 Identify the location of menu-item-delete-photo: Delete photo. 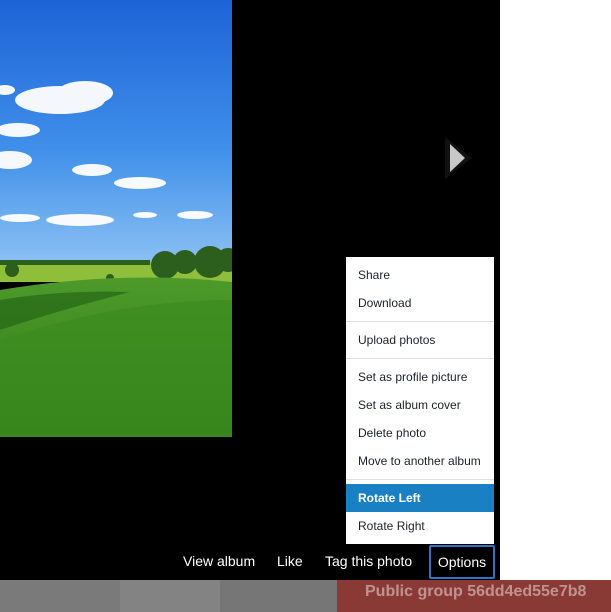
(420, 433).